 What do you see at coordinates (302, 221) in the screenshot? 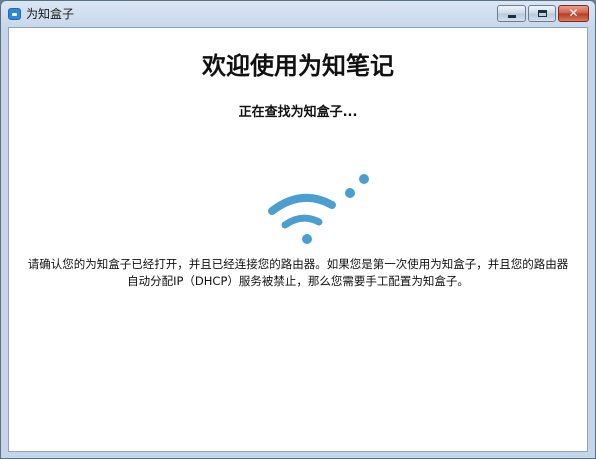
I see `wifi-inner-arc` at bounding box center [302, 221].